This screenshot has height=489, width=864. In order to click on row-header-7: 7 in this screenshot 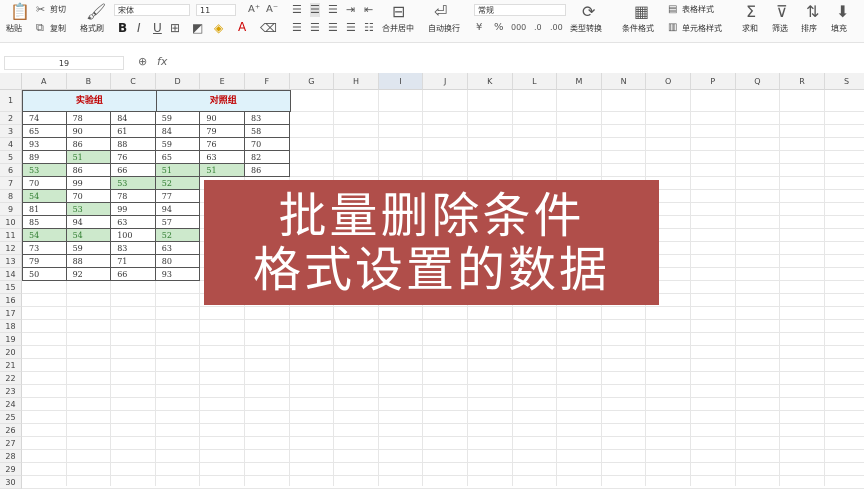, I will do `click(11, 183)`.